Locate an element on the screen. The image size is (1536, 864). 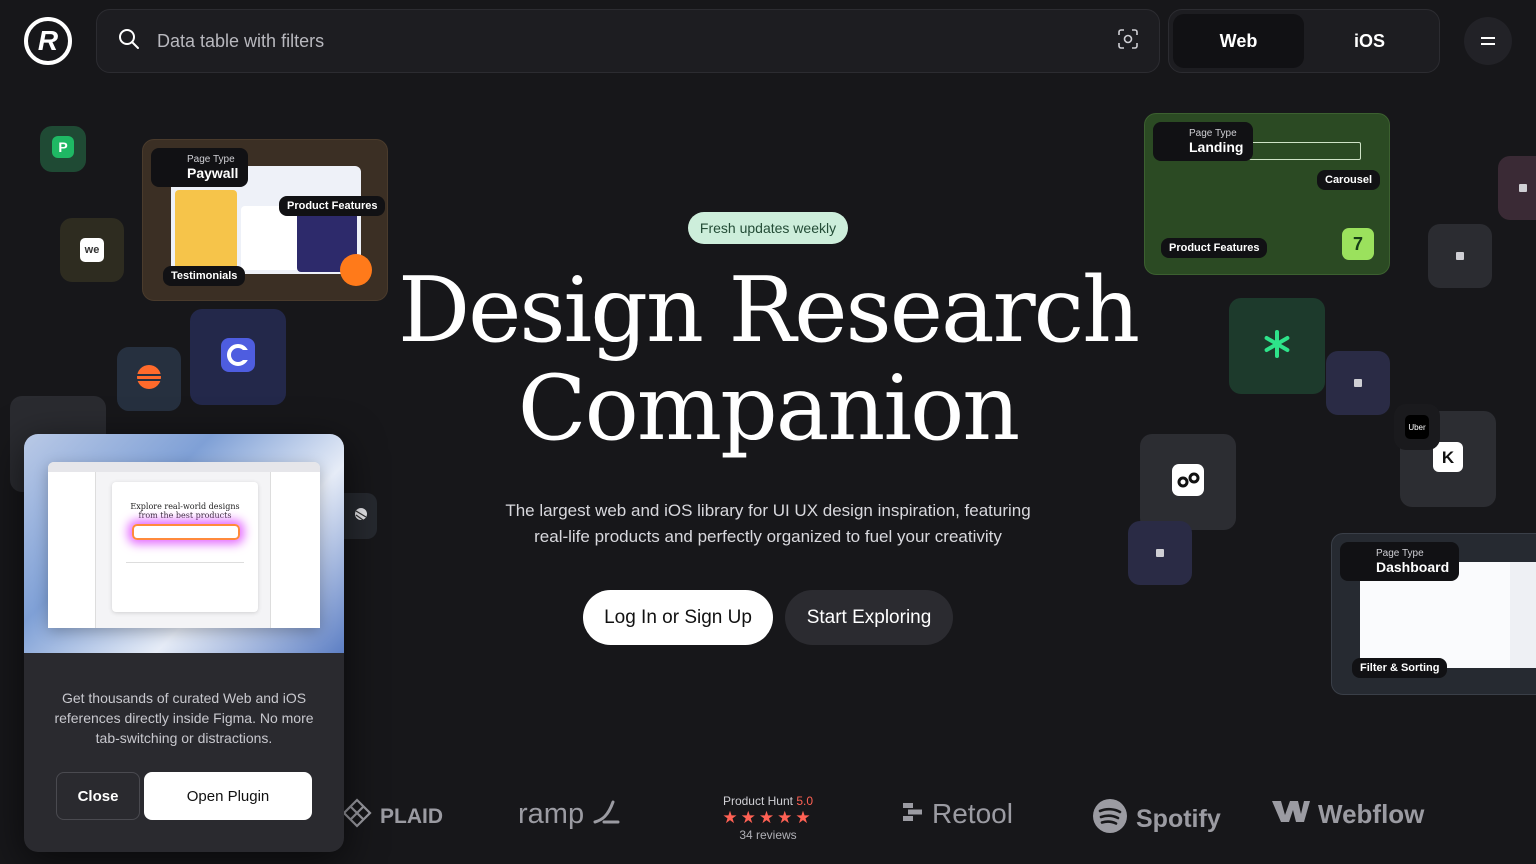
p-app-icon: P is located at coordinates (63, 149).